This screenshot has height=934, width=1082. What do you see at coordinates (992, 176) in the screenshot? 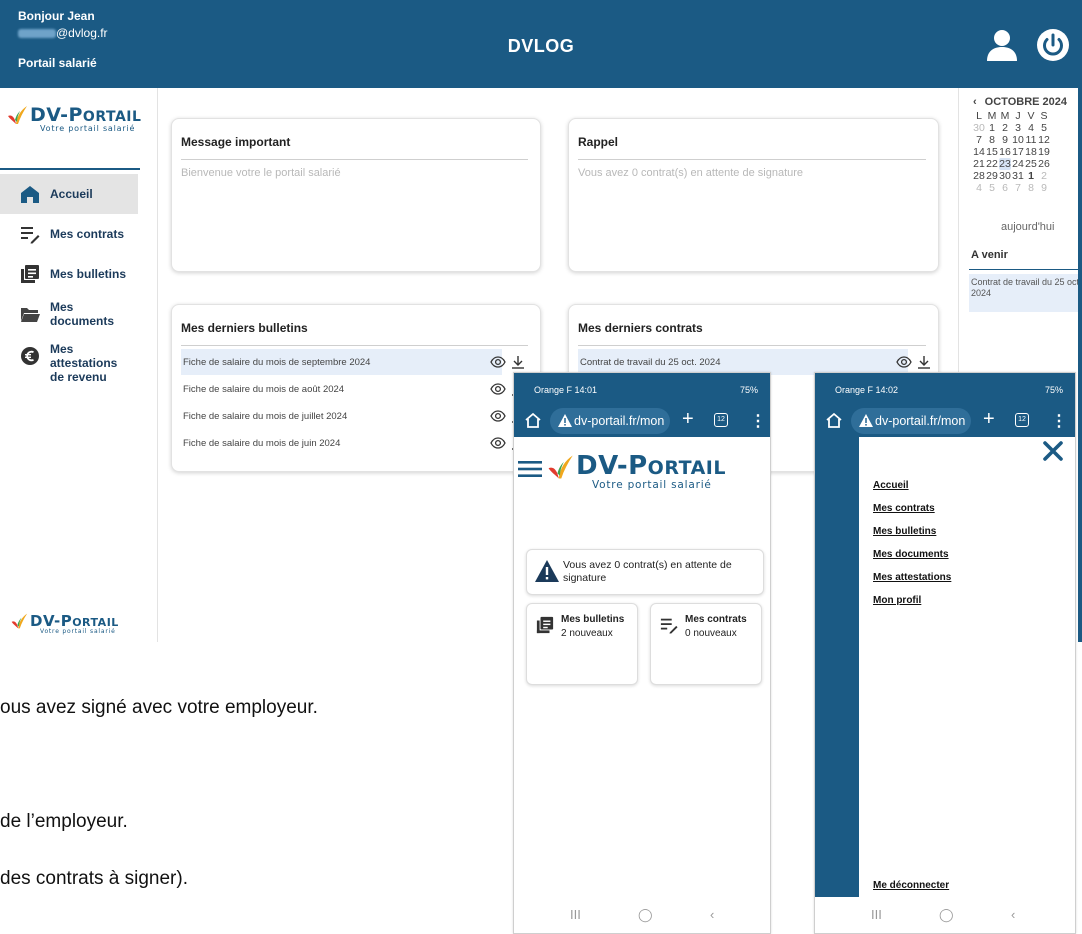
I see `calendar-day: 29` at bounding box center [992, 176].